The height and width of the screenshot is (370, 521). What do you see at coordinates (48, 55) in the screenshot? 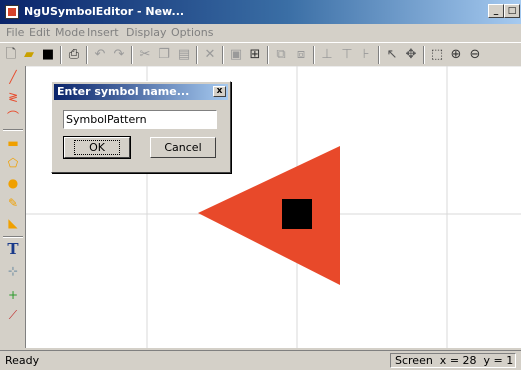
I see `save-icon: ■` at bounding box center [48, 55].